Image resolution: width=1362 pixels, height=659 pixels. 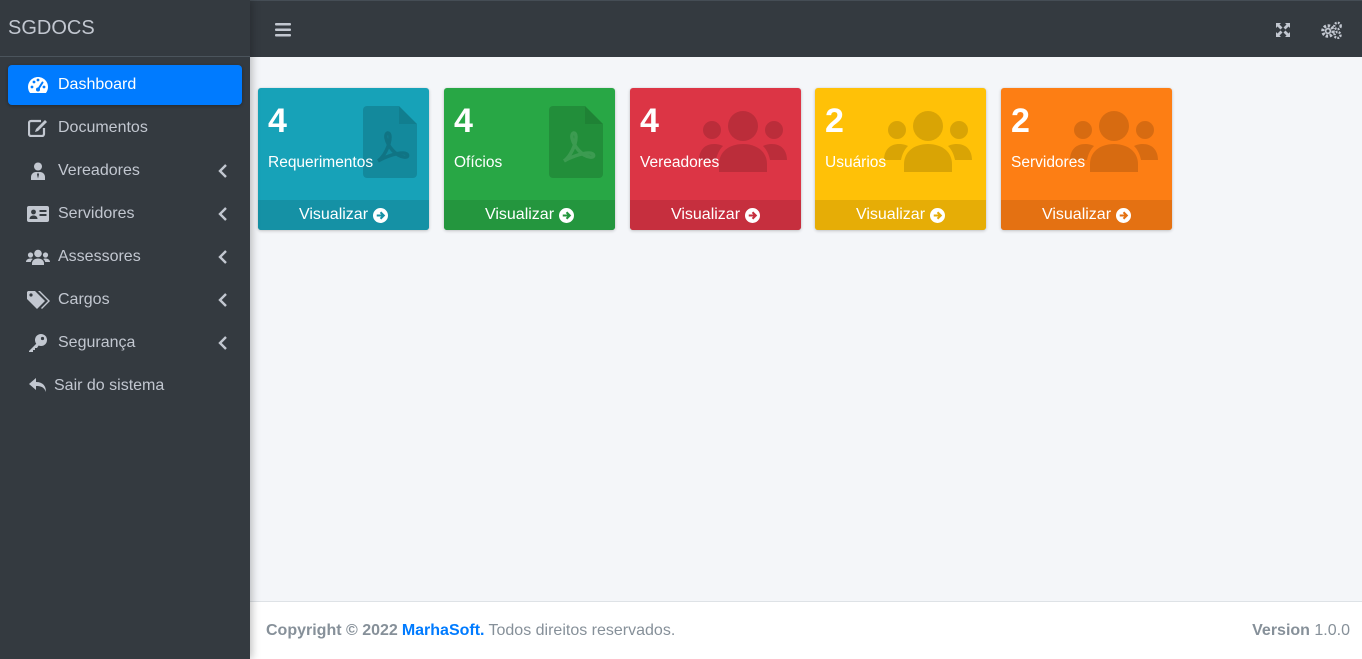 I want to click on hamburger-icon, so click(x=283, y=30).